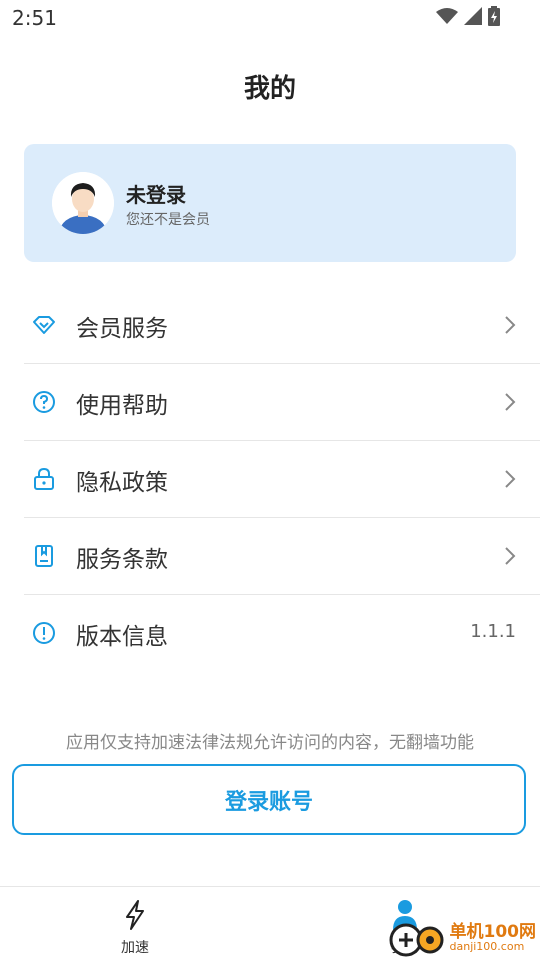 The image size is (540, 961). Describe the element at coordinates (135, 948) in the screenshot. I see `tab-label: 加速` at that location.